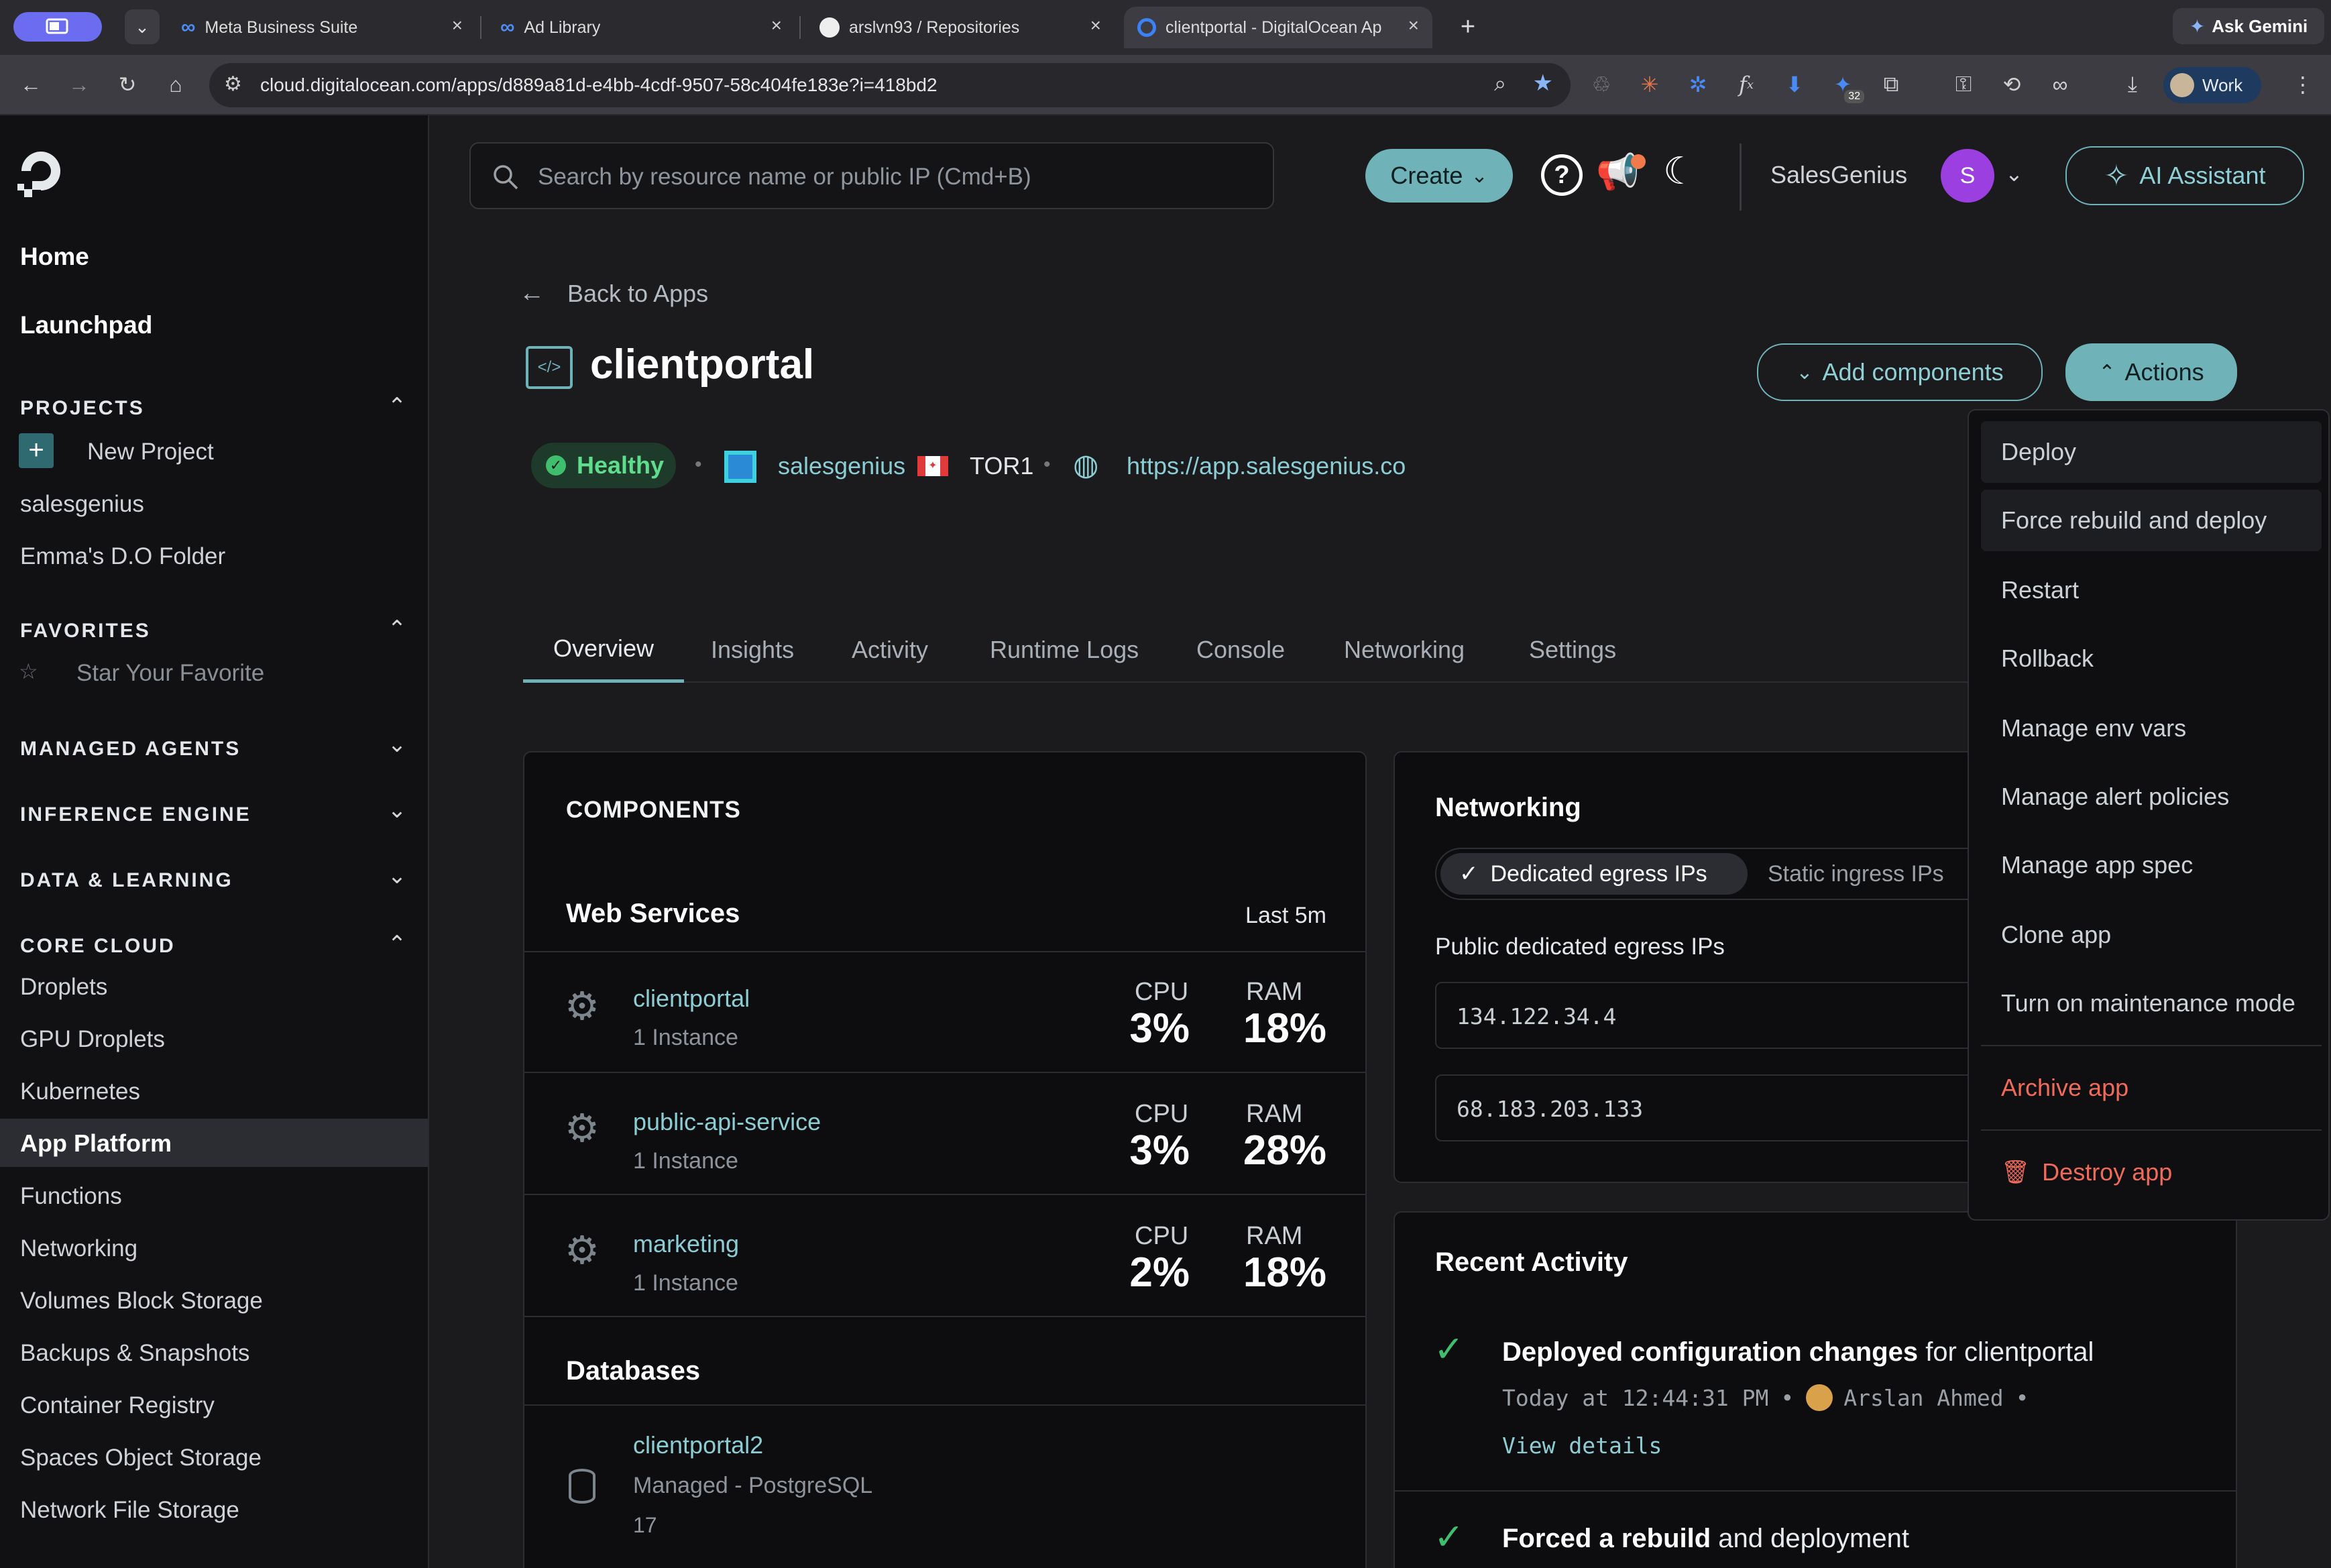 The width and height of the screenshot is (2331, 1568). What do you see at coordinates (890, 650) in the screenshot?
I see `tab-activity: Activity` at bounding box center [890, 650].